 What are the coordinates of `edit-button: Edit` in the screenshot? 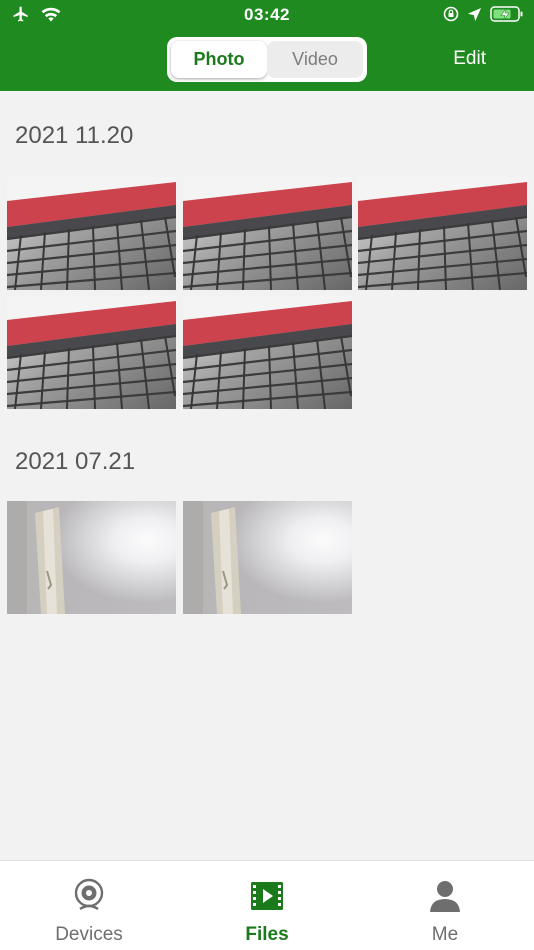 It's located at (469, 59).